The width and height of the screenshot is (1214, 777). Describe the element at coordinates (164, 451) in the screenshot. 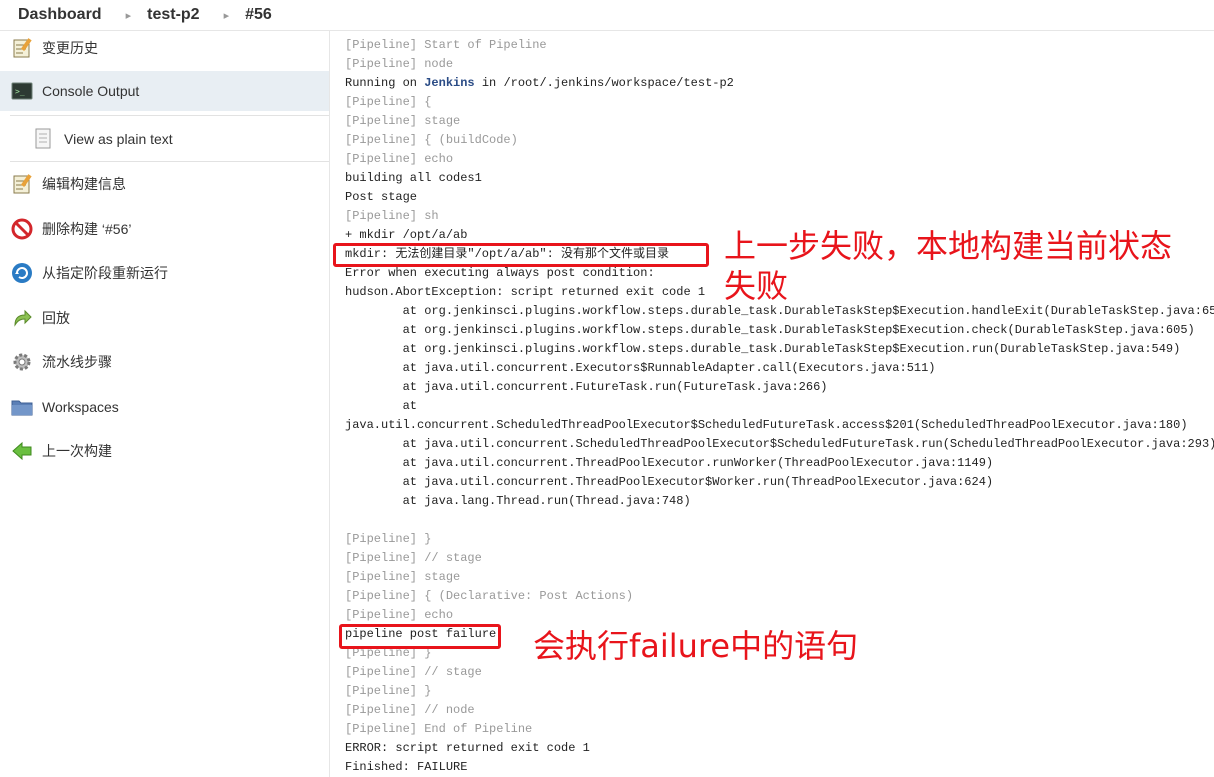

I see `sidebar-item-previous-build: 上一次构建` at that location.